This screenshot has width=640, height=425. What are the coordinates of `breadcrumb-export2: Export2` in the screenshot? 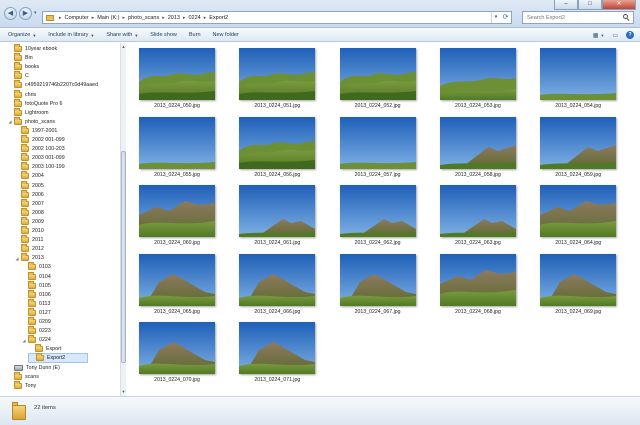 It's located at (218, 18).